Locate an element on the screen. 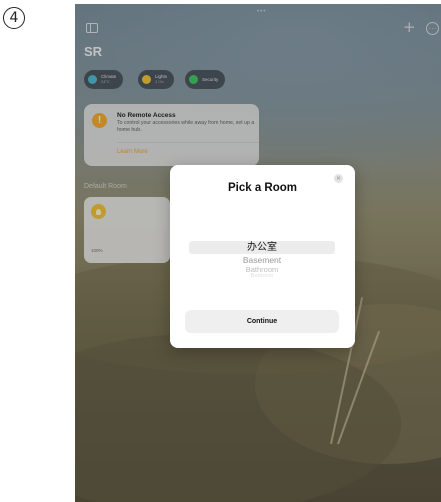  step-number-badge: 4 is located at coordinates (14, 18).